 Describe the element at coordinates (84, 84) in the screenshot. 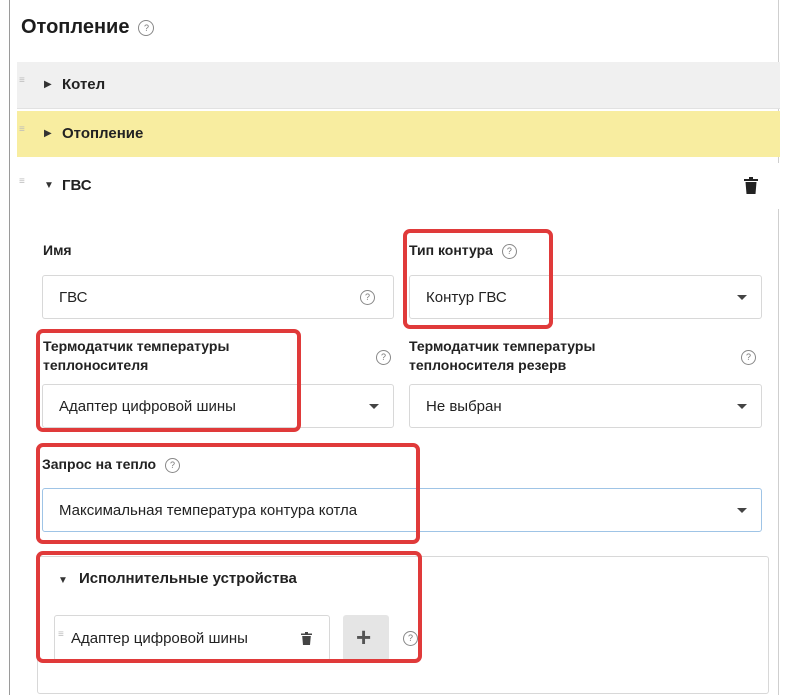

I see `section-boiler-label: Котел` at that location.